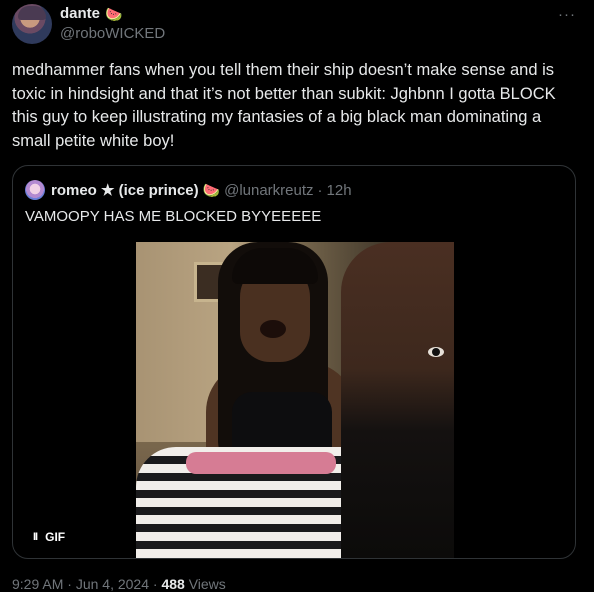 The image size is (594, 592). Describe the element at coordinates (339, 190) in the screenshot. I see `quote-timestamp: 12h` at that location.